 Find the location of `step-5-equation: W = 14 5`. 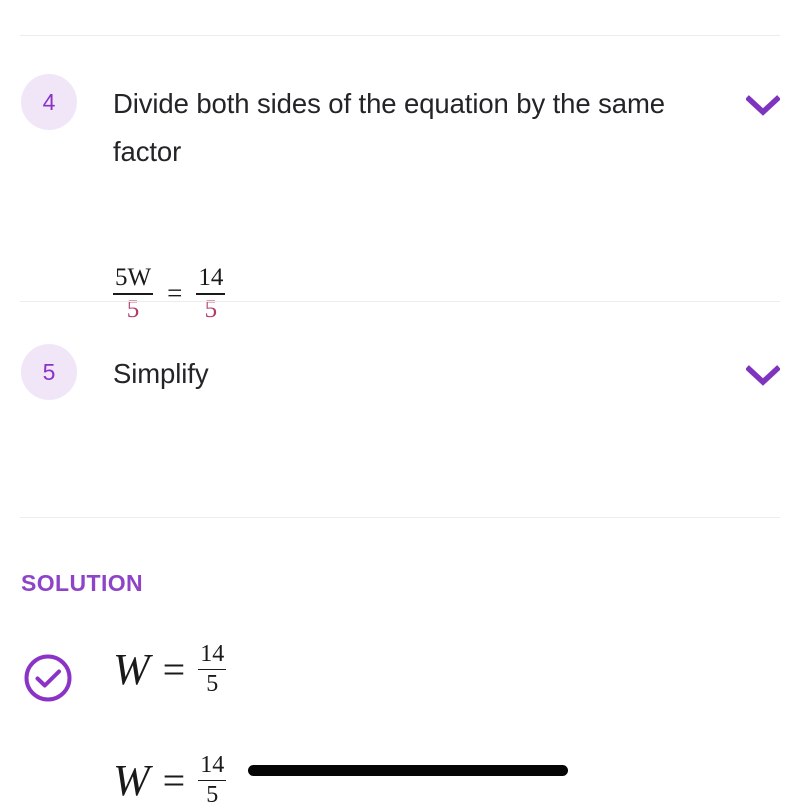

step-5-equation: W = 14 5 is located at coordinates (170, 780).